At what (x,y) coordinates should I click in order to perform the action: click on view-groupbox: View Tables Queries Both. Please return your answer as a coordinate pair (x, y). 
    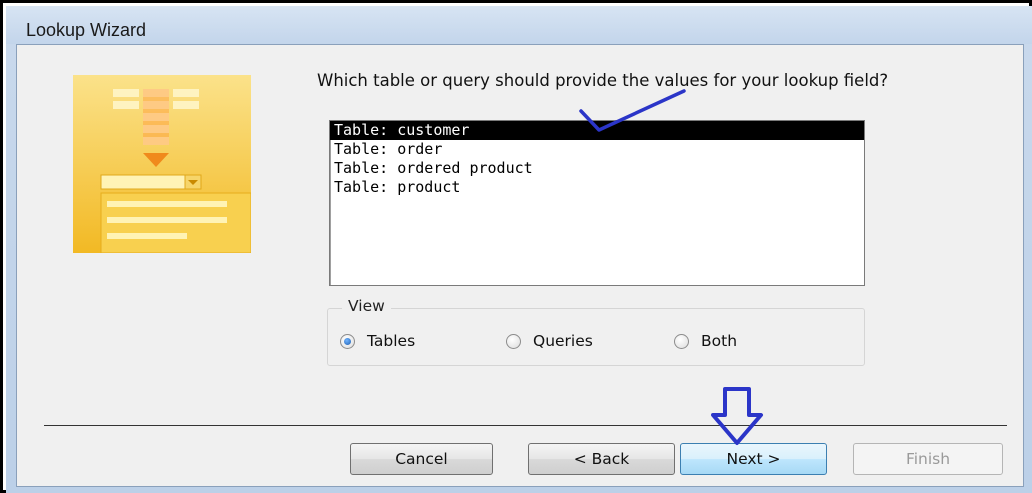
    Looking at the image, I should click on (596, 331).